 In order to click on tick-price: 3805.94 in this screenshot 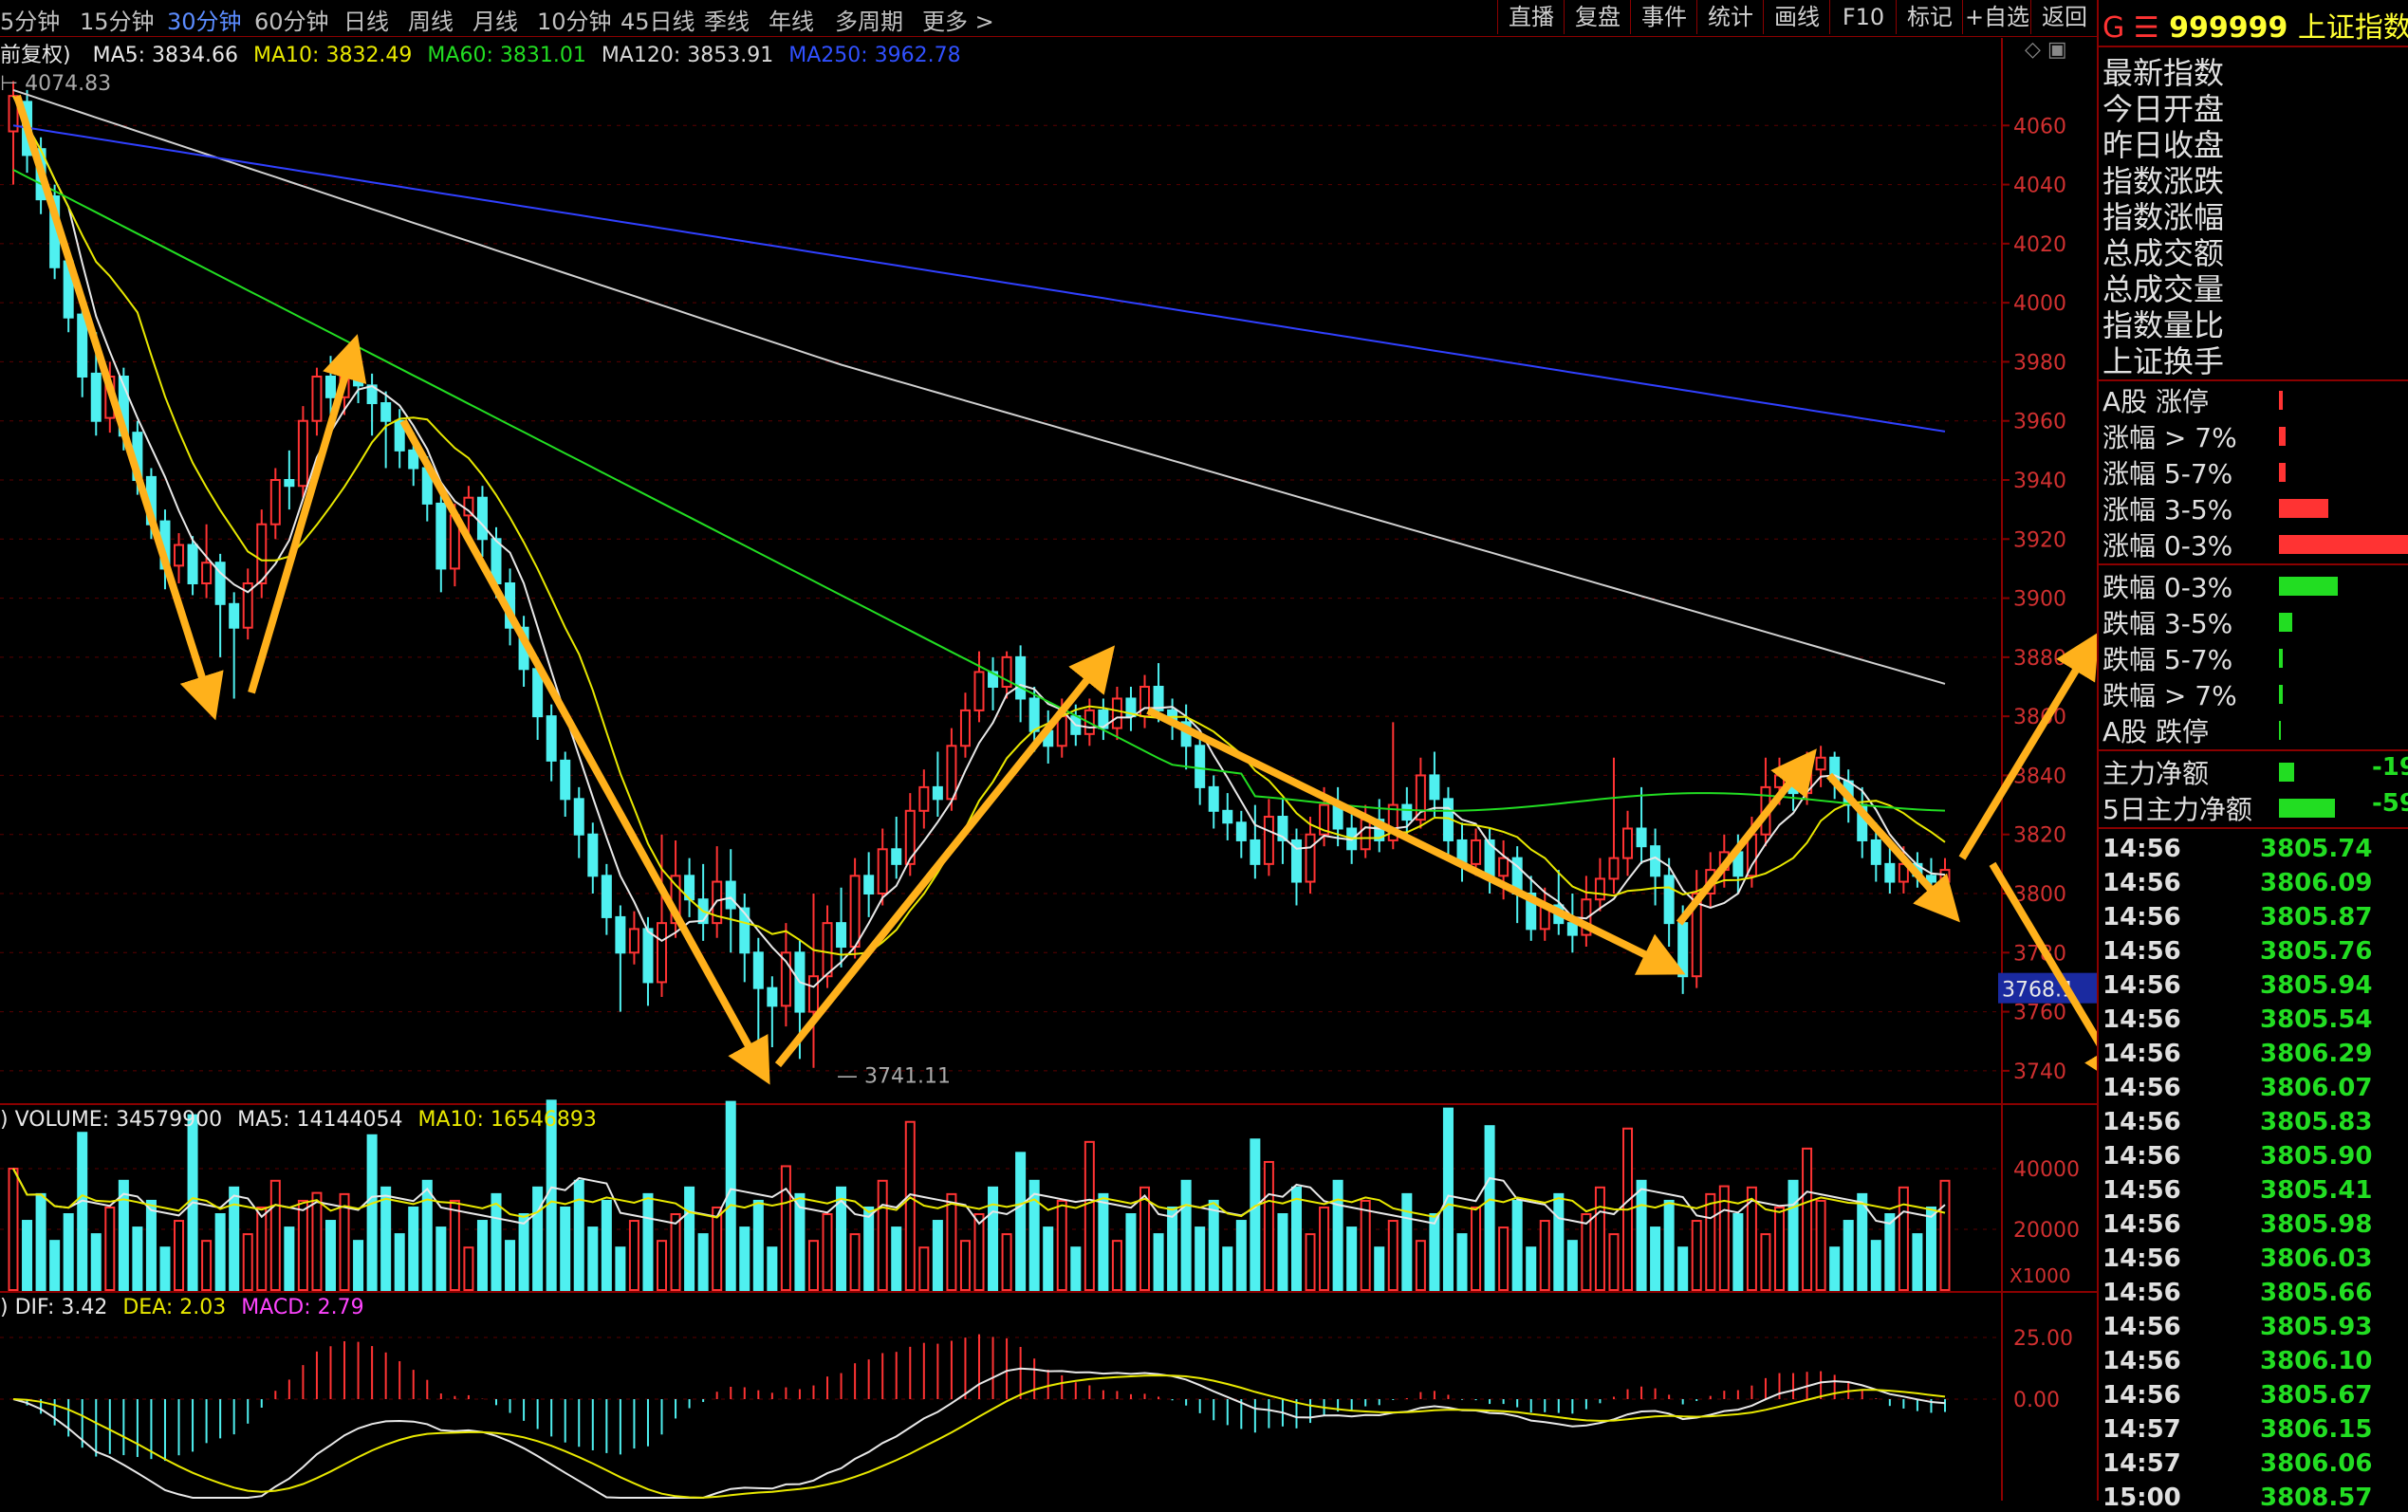, I will do `click(2316, 985)`.